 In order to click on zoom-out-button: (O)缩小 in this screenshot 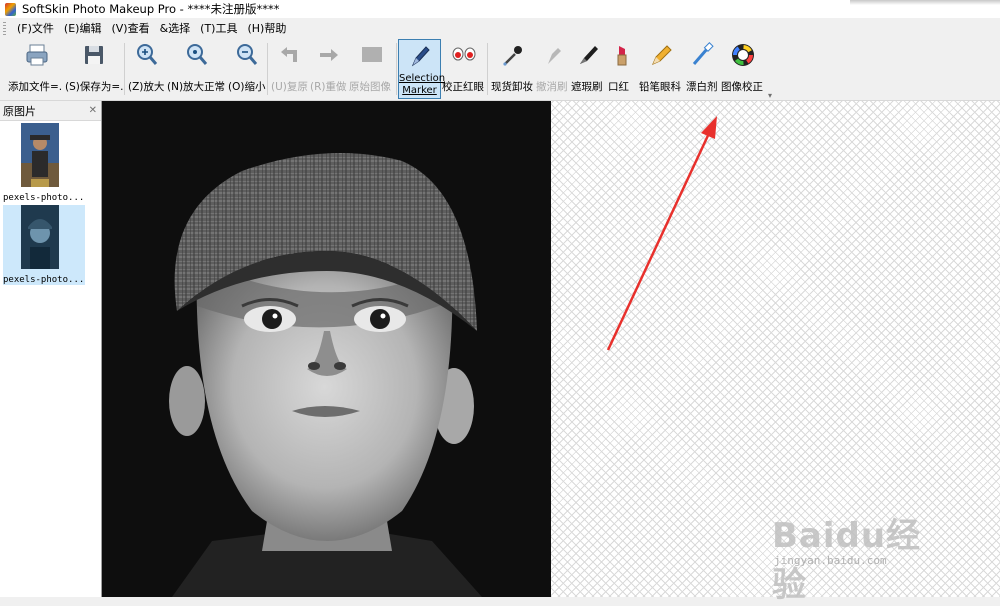, I will do `click(247, 69)`.